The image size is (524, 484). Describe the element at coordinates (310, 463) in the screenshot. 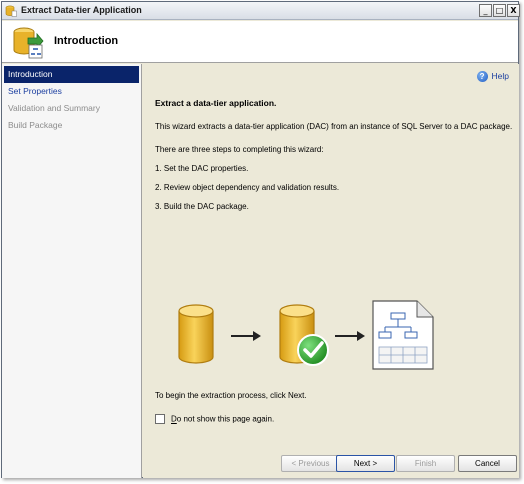

I see `previous-button: < Previous` at that location.